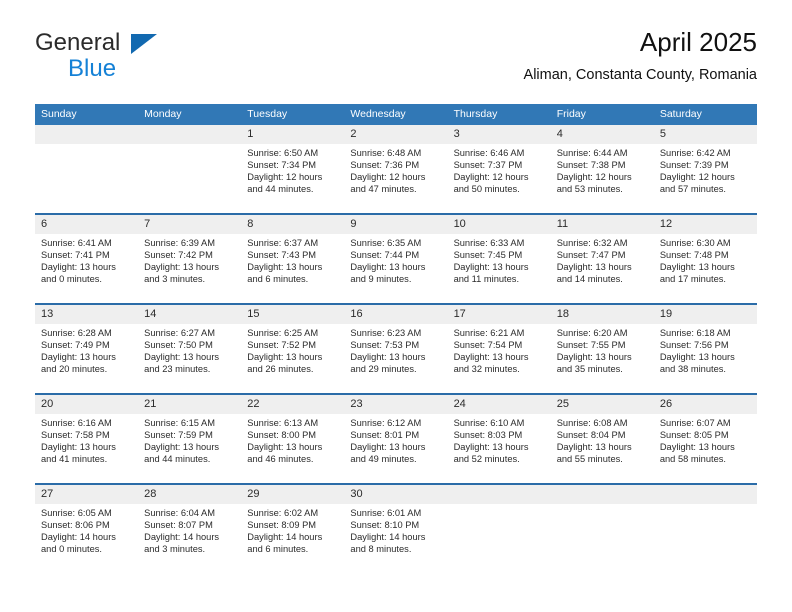 The image size is (792, 612). Describe the element at coordinates (282, 345) in the screenshot. I see `sunset-text: Sunset: 7:52 PM` at that location.